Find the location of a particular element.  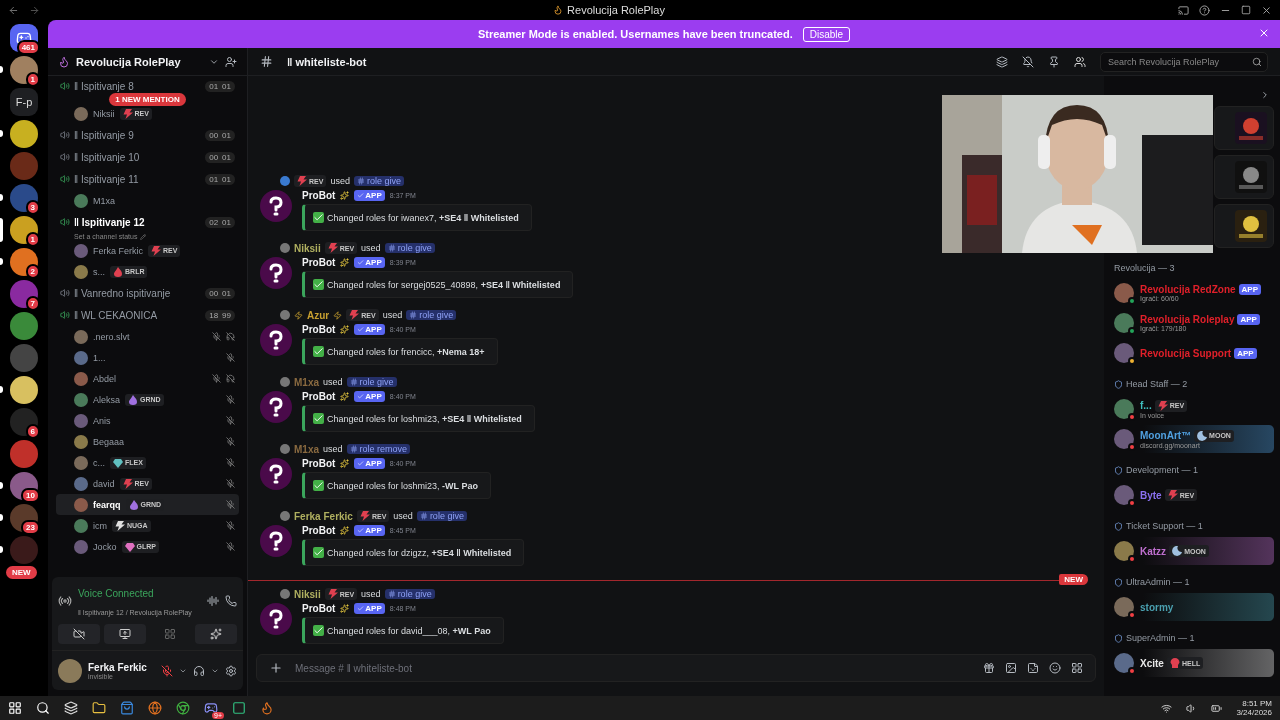

voice-user: Begaaa is located at coordinates (147, 441).